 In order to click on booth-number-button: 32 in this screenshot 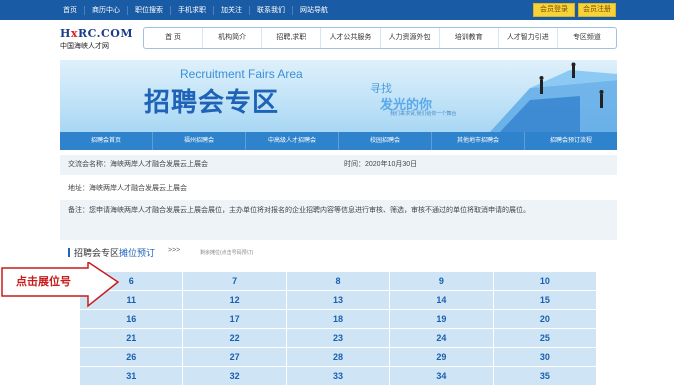, I will do `click(234, 376)`.